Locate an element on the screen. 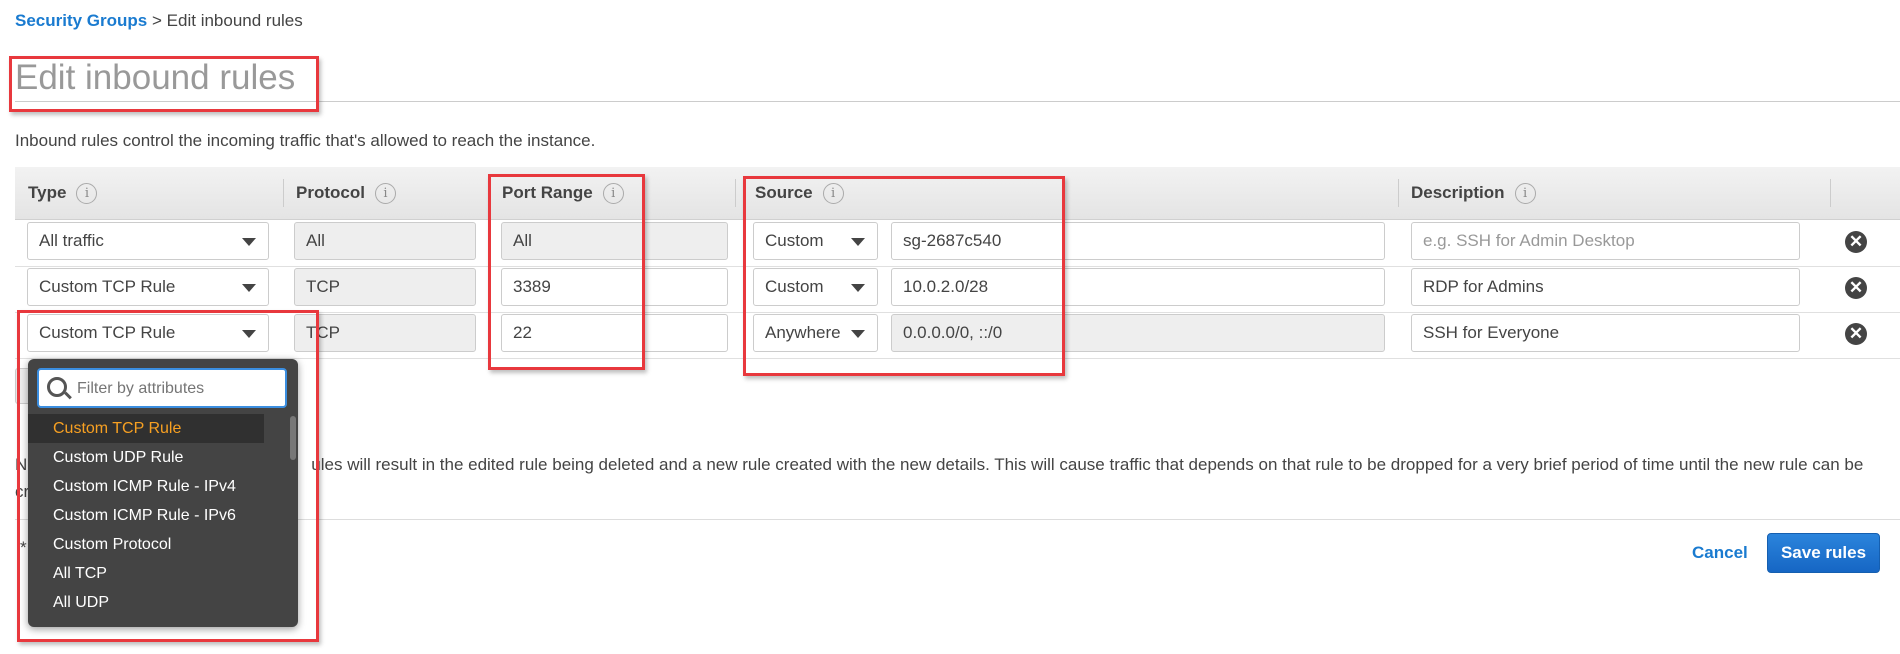 This screenshot has height=654, width=1900. type-select-value: All traffic is located at coordinates (71, 240).